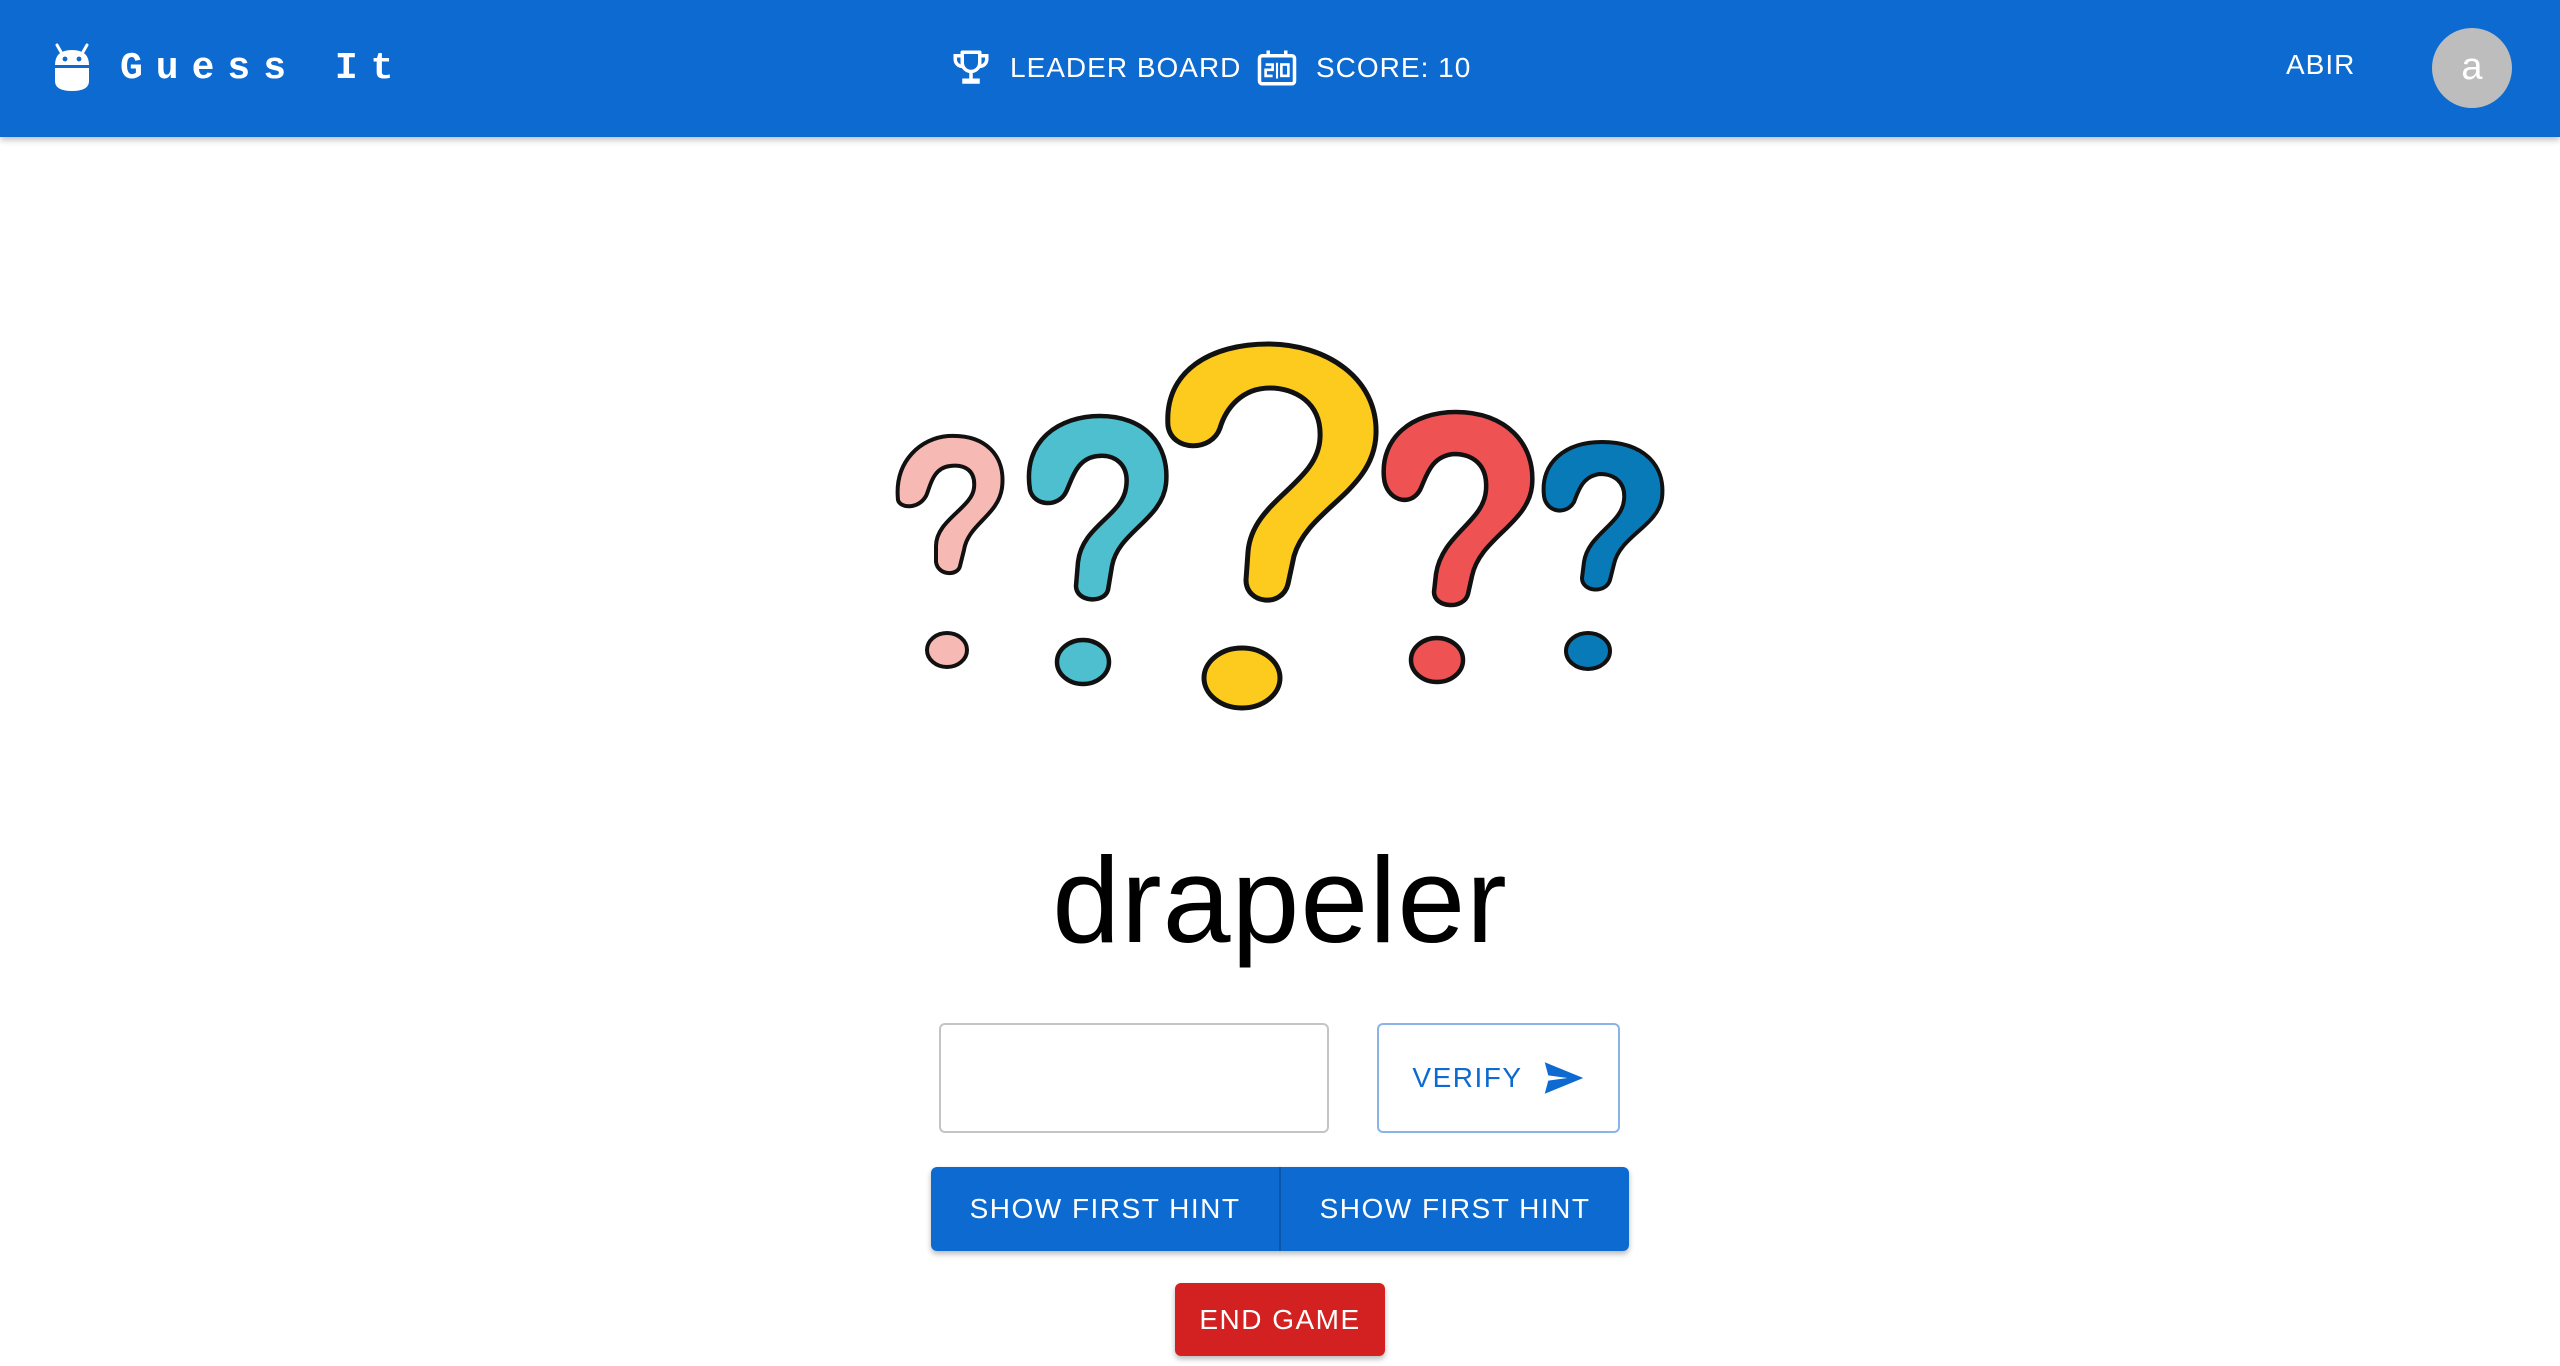  I want to click on hint-button-group: SHOW FIRST HINT SHOW FIRST HINT, so click(1280, 1209).